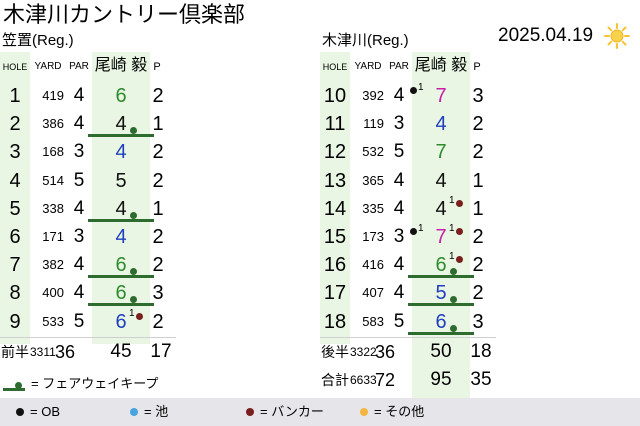 Image resolution: width=640 pixels, height=426 pixels. What do you see at coordinates (413, 231) in the screenshot?
I see `ob-mark-icon` at bounding box center [413, 231].